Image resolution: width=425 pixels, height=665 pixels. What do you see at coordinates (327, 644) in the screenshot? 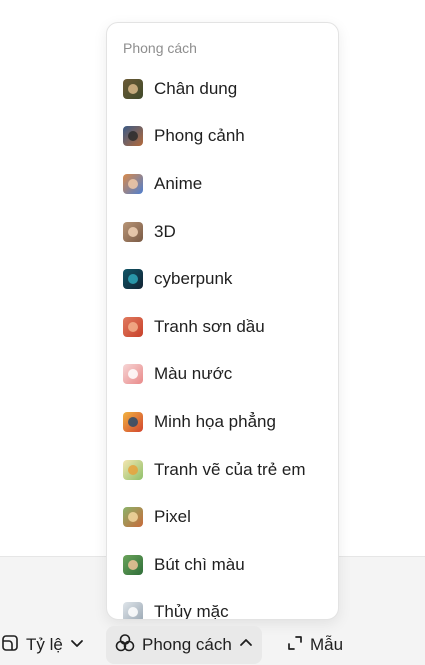
I see `sample-label: Mẫu` at bounding box center [327, 644].